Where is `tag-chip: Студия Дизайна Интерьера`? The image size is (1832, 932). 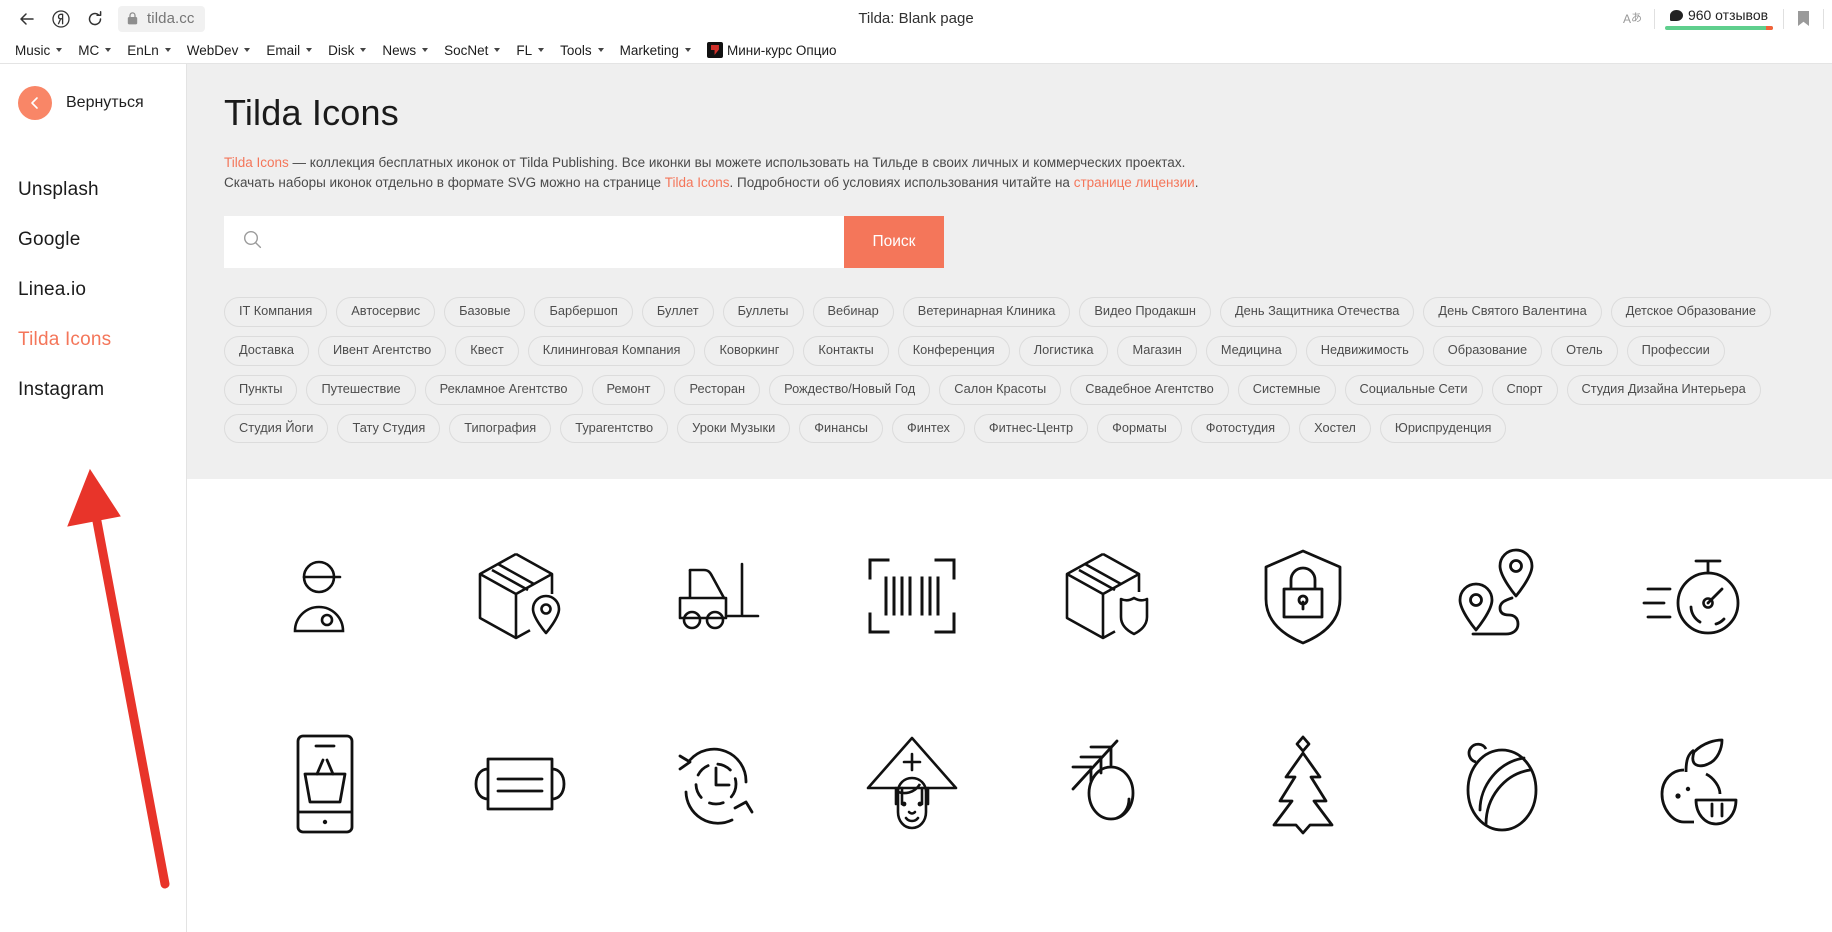
tag-chip: Студия Дизайна Интерьера is located at coordinates (1663, 389).